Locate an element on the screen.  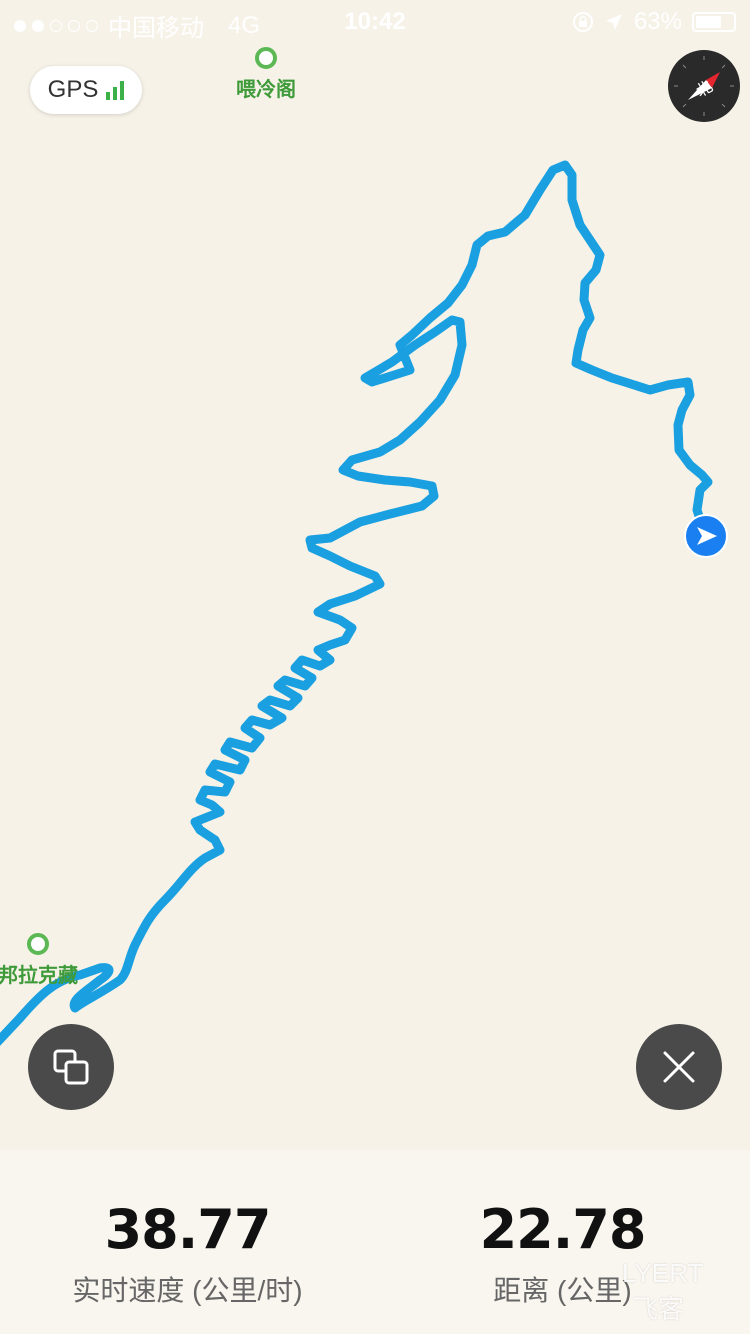
map-layers-button is located at coordinates (71, 1067).